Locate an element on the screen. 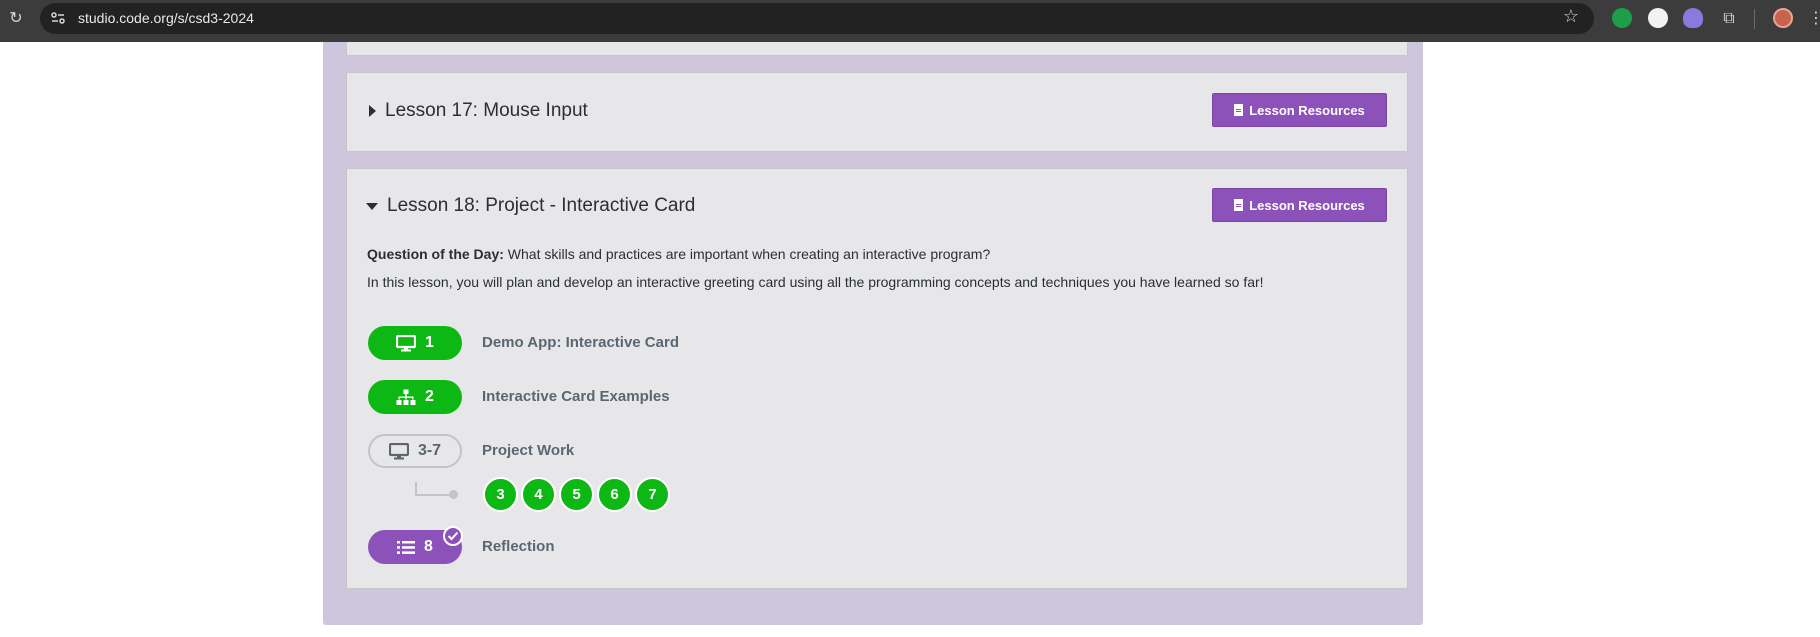 The image size is (1820, 637). lesson-17-title: Lesson 17: Mouse Input is located at coordinates (486, 111).